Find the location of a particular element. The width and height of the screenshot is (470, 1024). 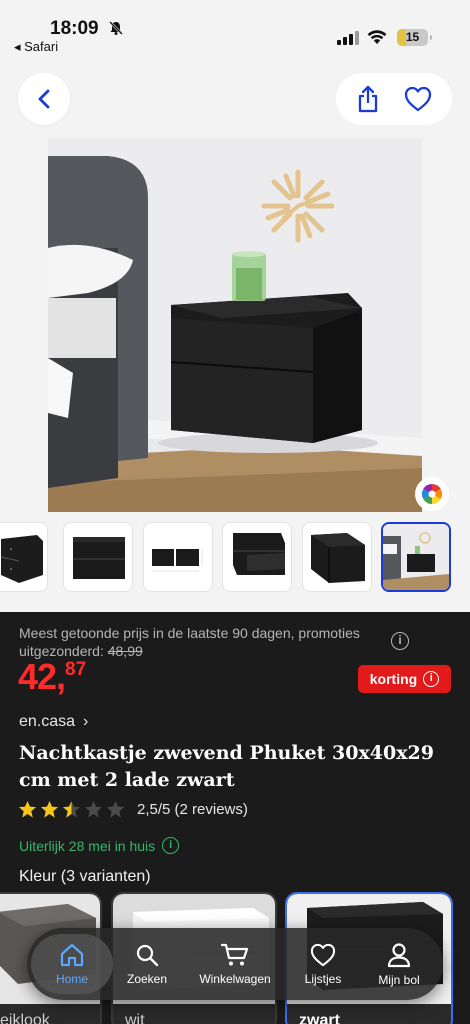

battery-level: 15 is located at coordinates (412, 37).